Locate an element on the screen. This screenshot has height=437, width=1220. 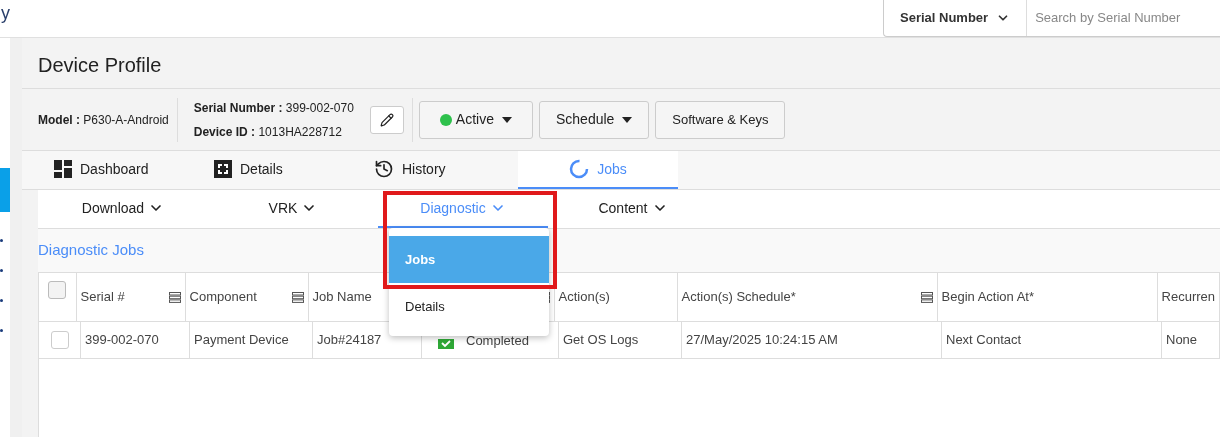
row-checkbox is located at coordinates (59, 340).